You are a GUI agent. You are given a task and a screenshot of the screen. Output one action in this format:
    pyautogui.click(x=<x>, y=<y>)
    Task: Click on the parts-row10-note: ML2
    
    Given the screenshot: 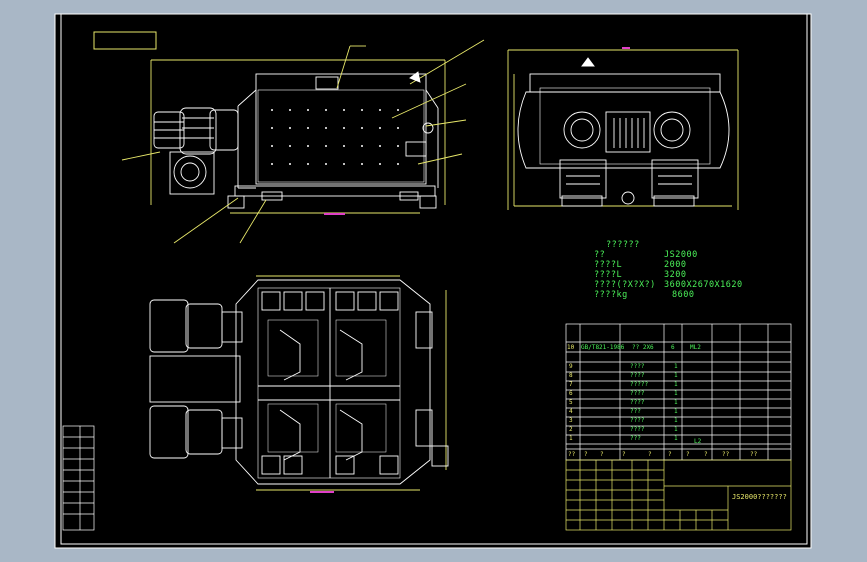 What is the action you would take?
    pyautogui.click(x=695, y=347)
    